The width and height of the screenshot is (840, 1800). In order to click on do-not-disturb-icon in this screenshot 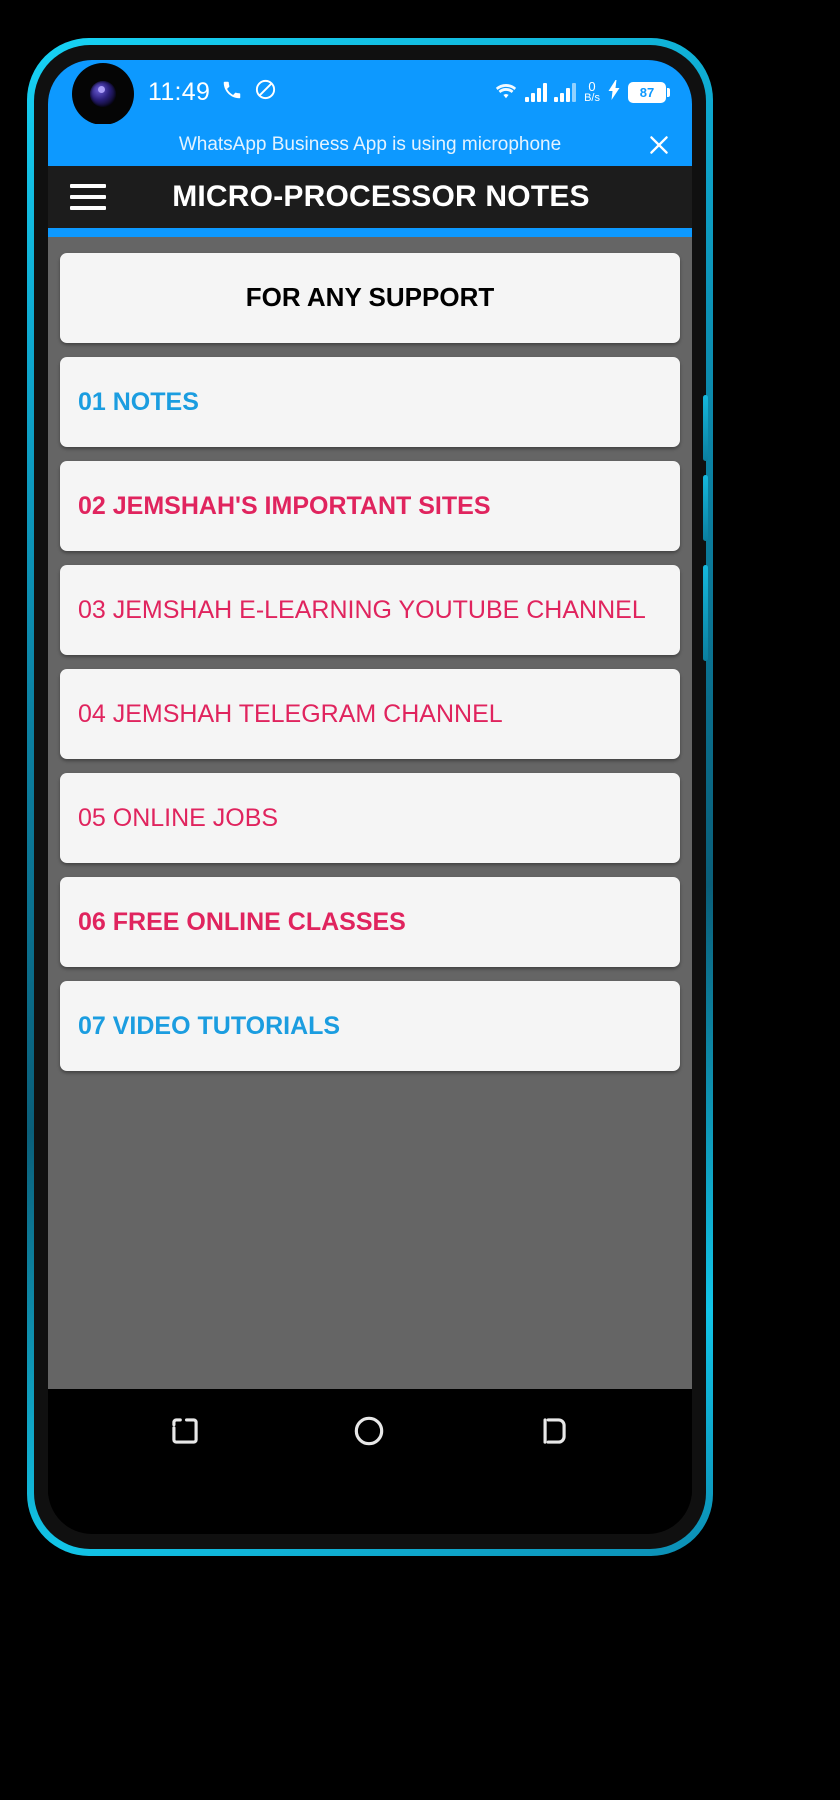, I will do `click(265, 92)`.